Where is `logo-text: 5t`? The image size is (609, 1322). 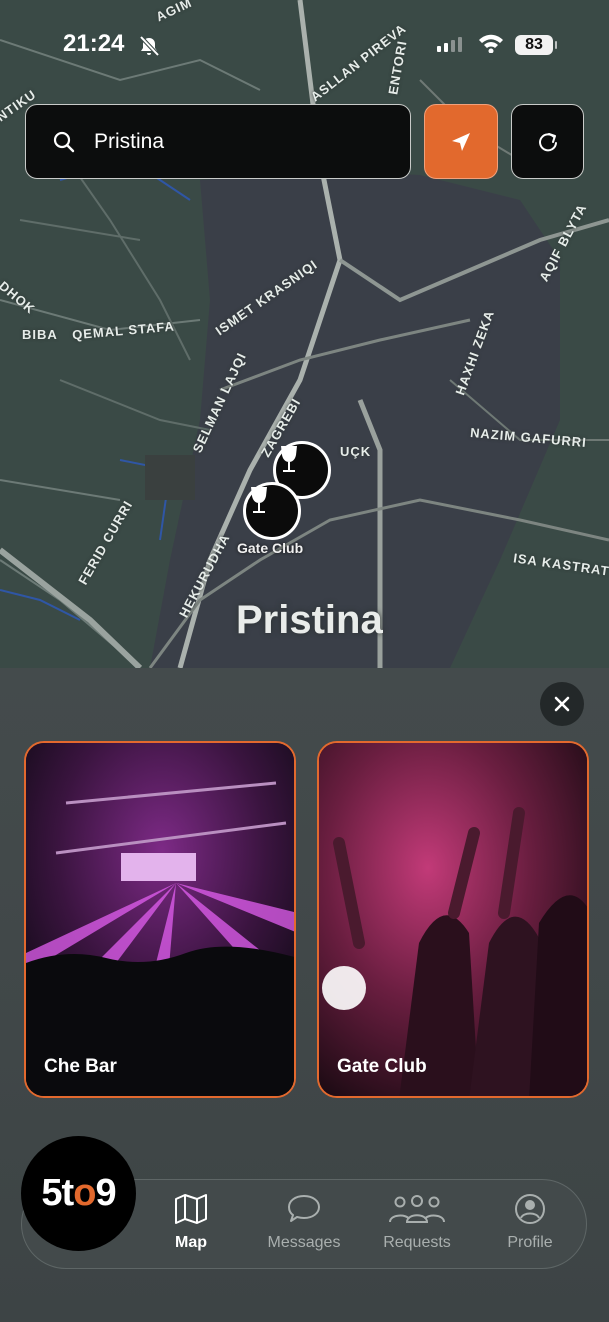 logo-text: 5t is located at coordinates (57, 1193).